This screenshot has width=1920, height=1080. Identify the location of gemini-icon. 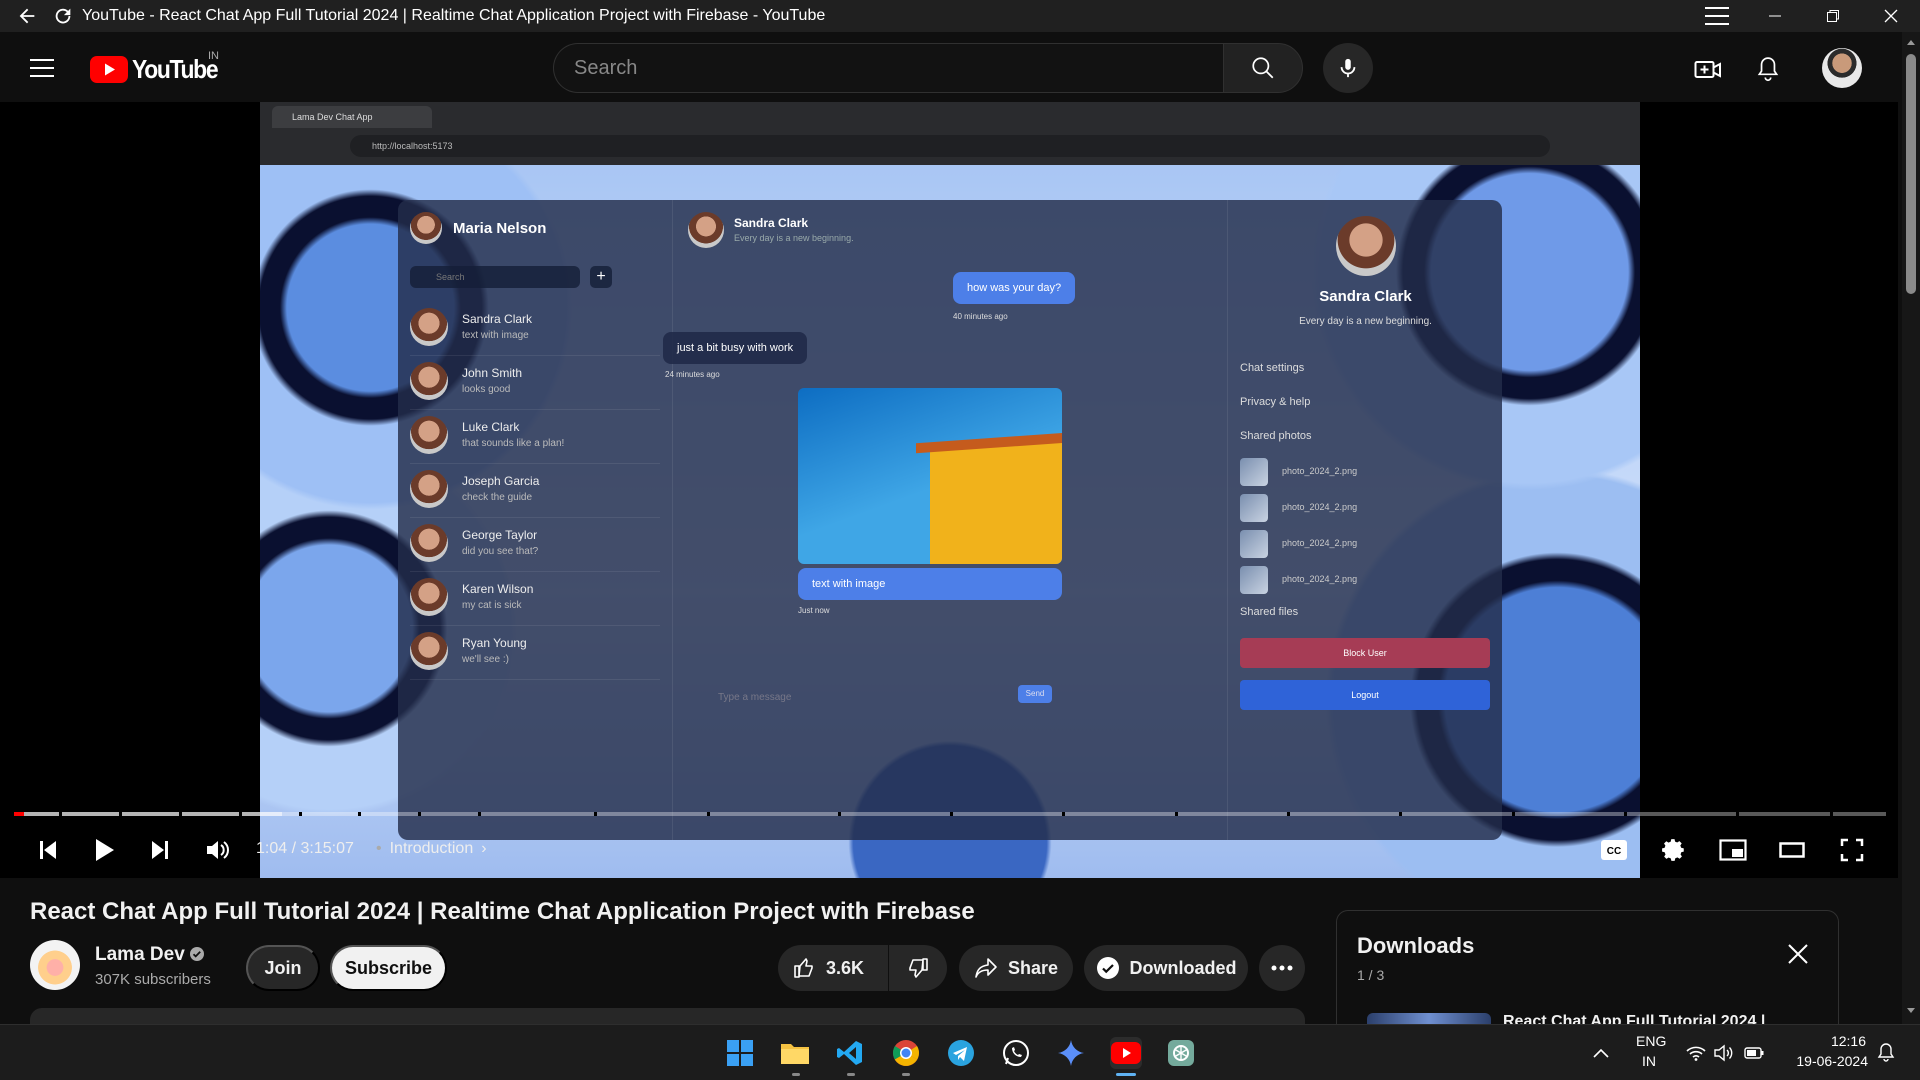
(1071, 1053).